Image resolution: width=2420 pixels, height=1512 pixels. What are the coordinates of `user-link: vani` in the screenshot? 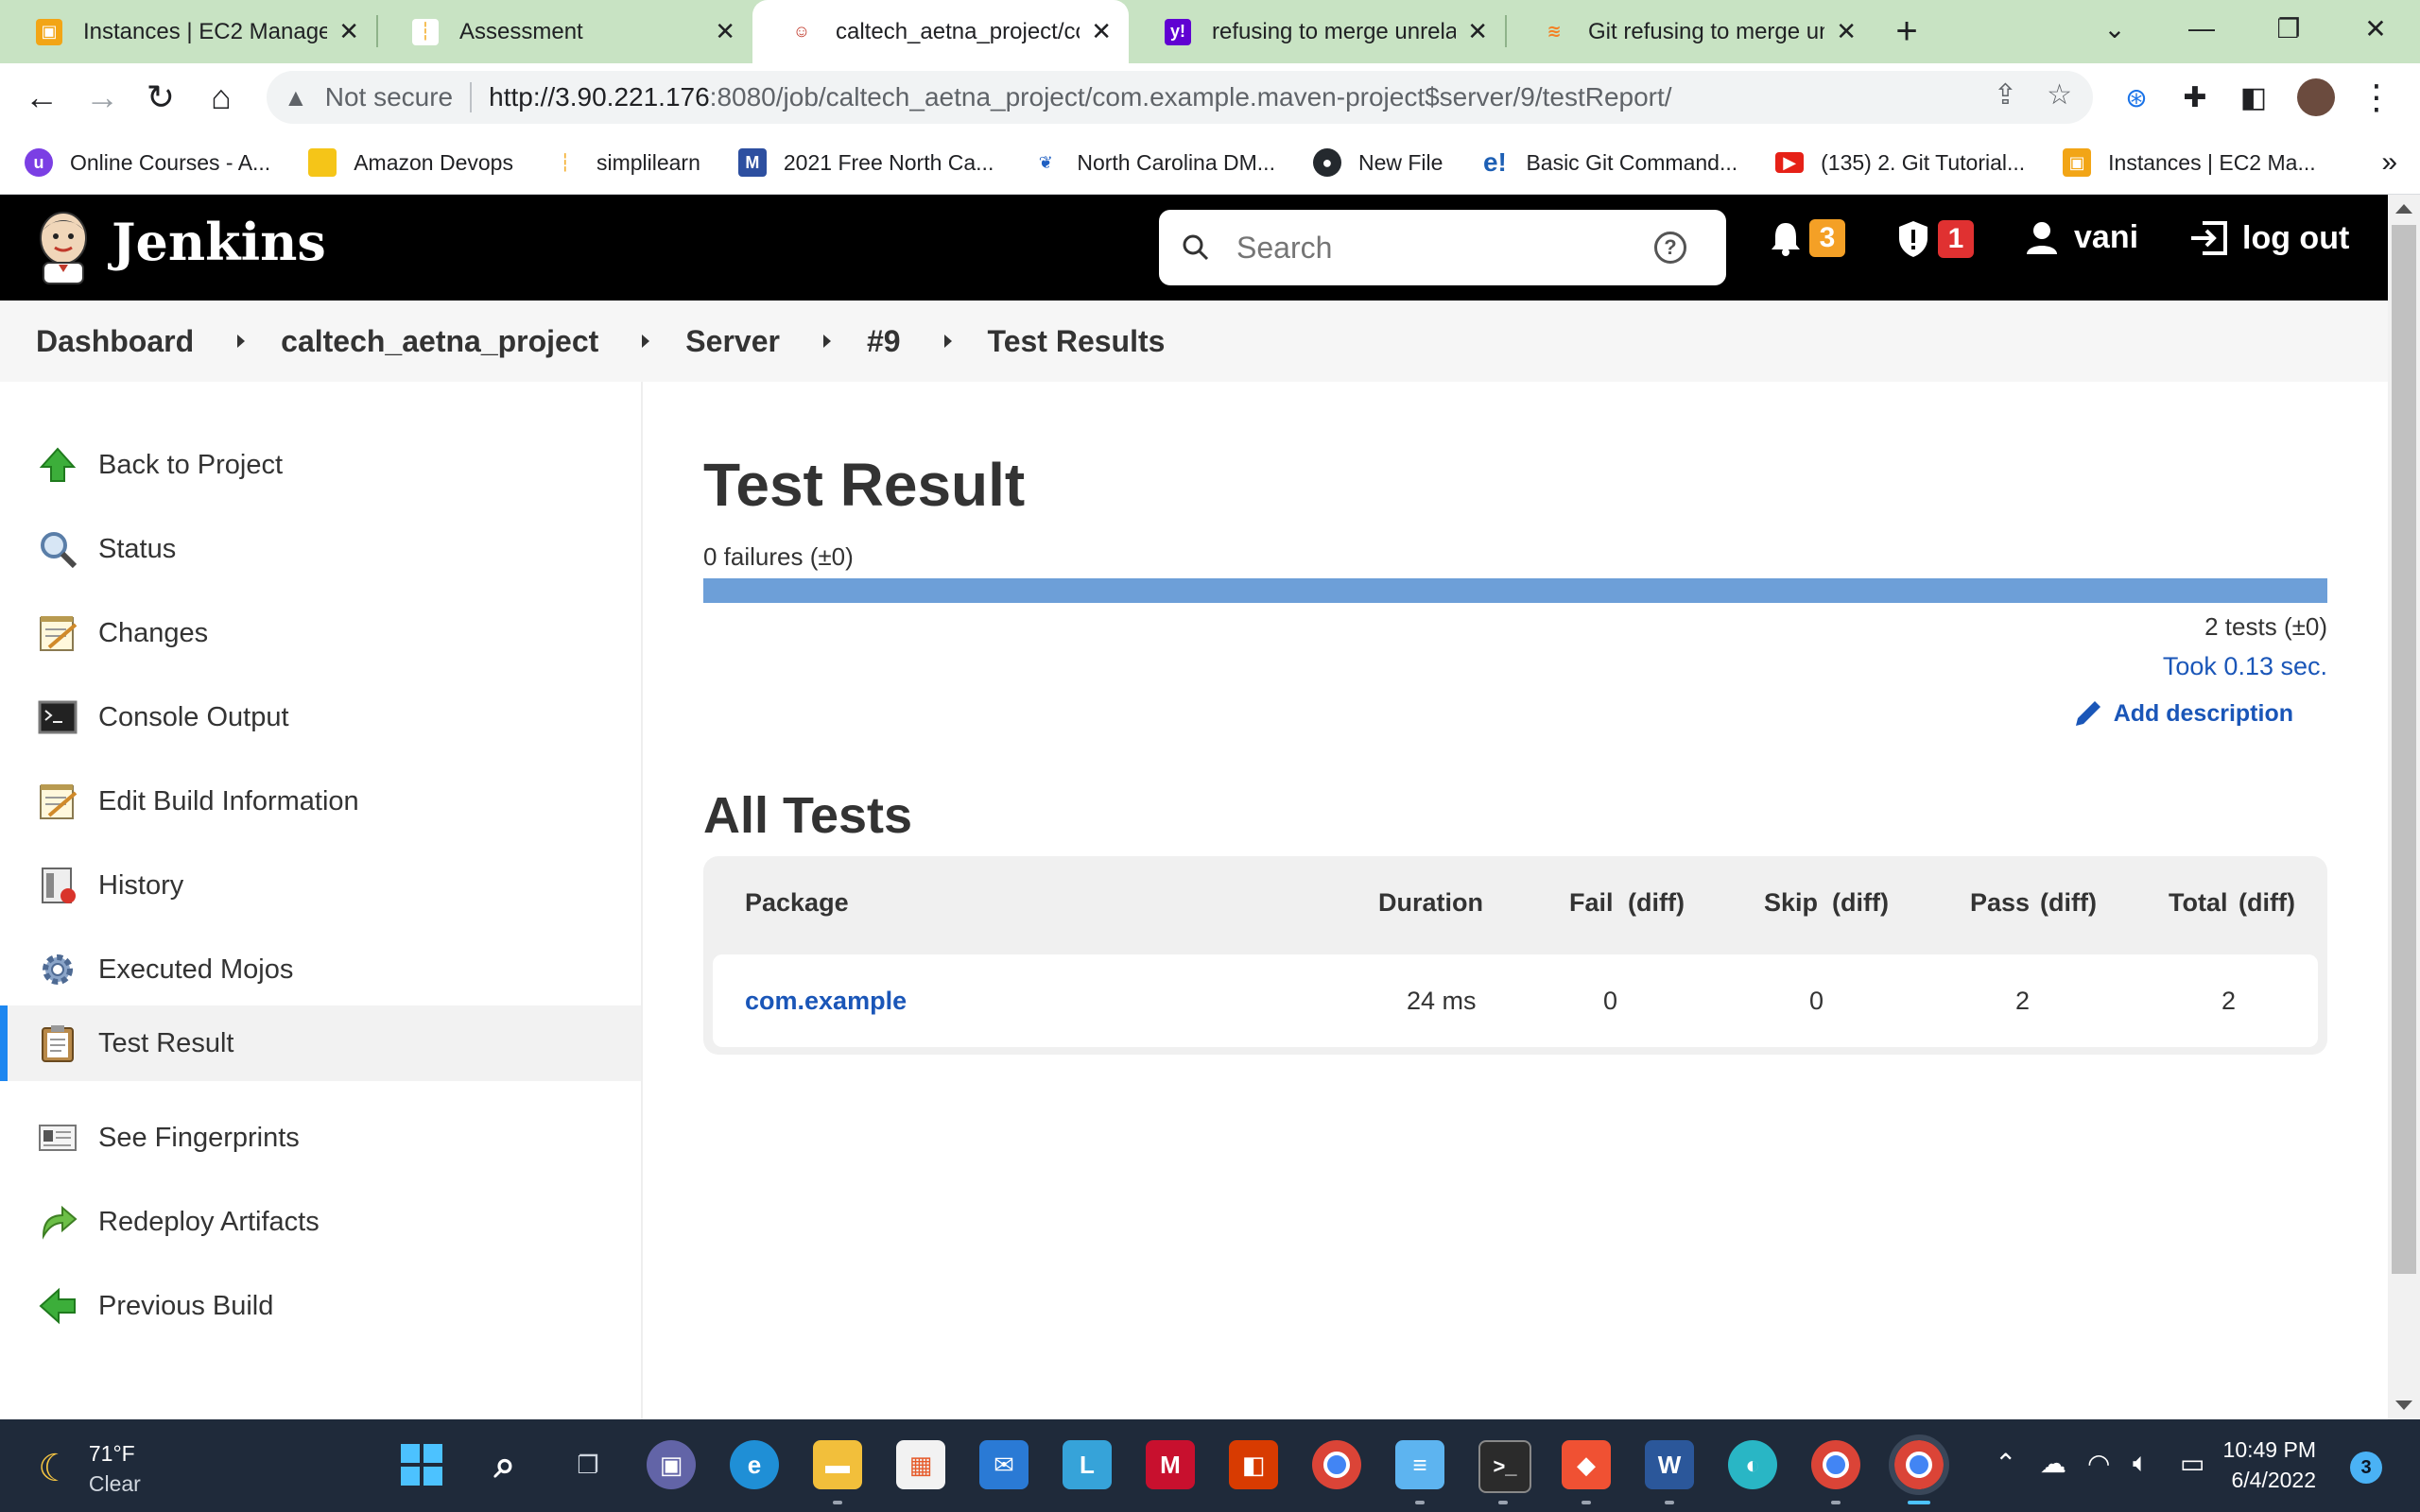 It's located at (2081, 237).